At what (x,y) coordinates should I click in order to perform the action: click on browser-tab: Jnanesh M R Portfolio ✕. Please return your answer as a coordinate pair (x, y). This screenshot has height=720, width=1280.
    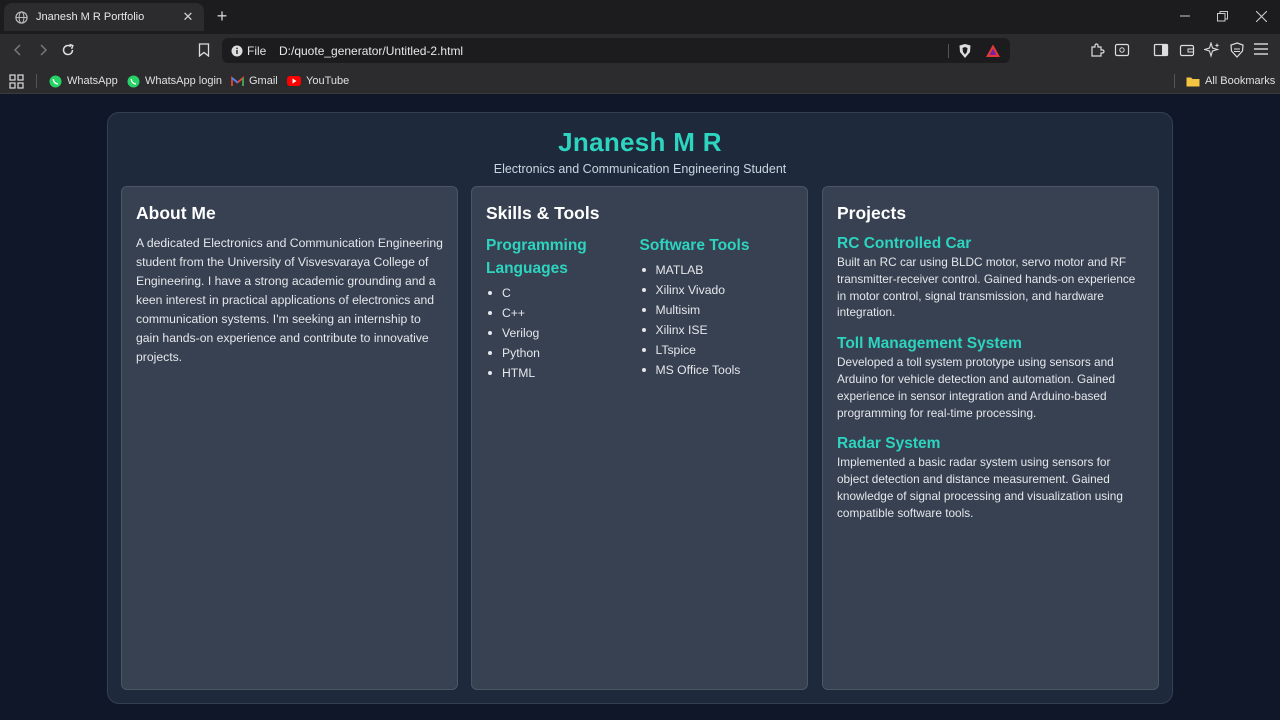
    Looking at the image, I should click on (104, 17).